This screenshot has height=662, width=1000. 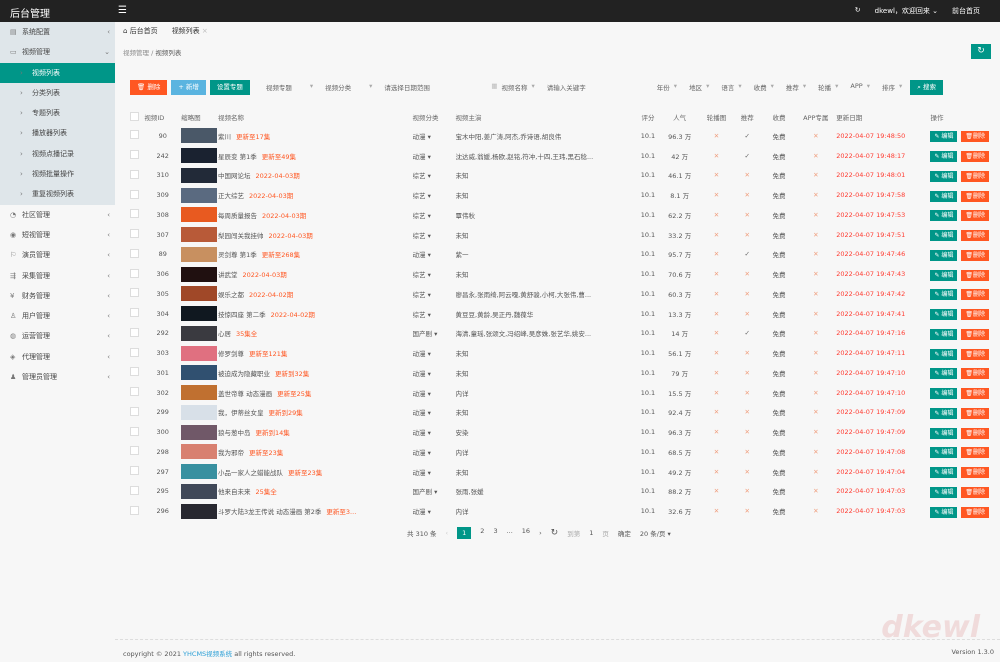 What do you see at coordinates (57, 235) in the screenshot?
I see `sidebar-item-3: ◉ 短视管理 ‹` at bounding box center [57, 235].